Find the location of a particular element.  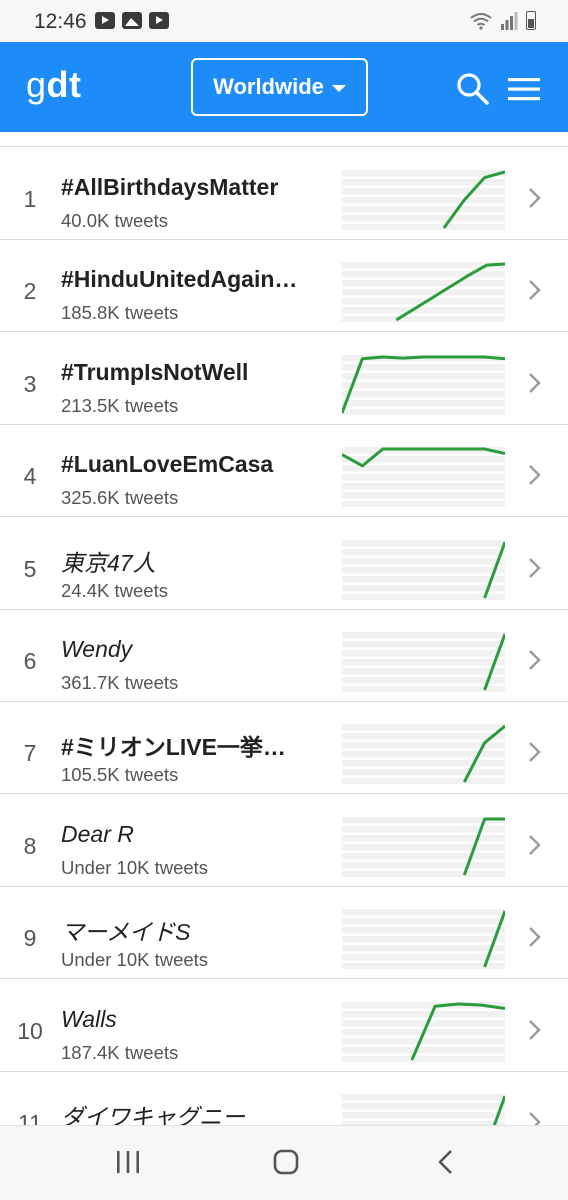

battery-icon is located at coordinates (531, 20).